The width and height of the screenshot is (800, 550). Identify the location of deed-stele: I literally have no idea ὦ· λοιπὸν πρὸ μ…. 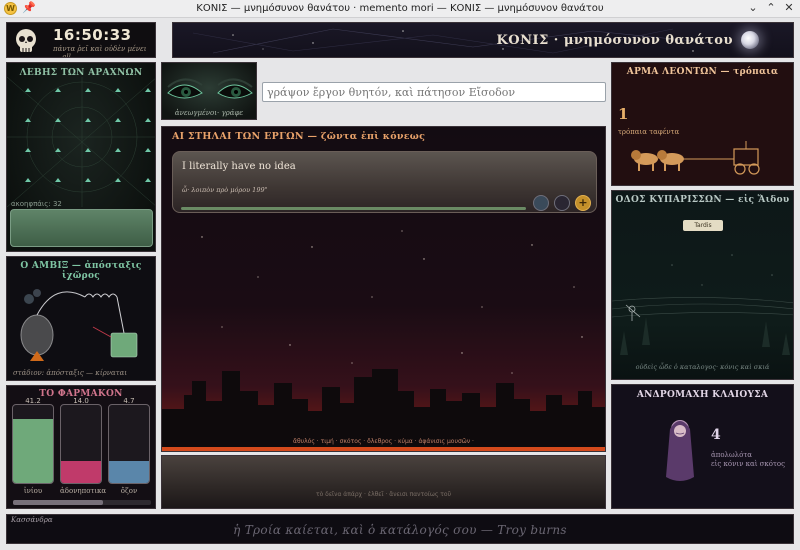
(384, 182).